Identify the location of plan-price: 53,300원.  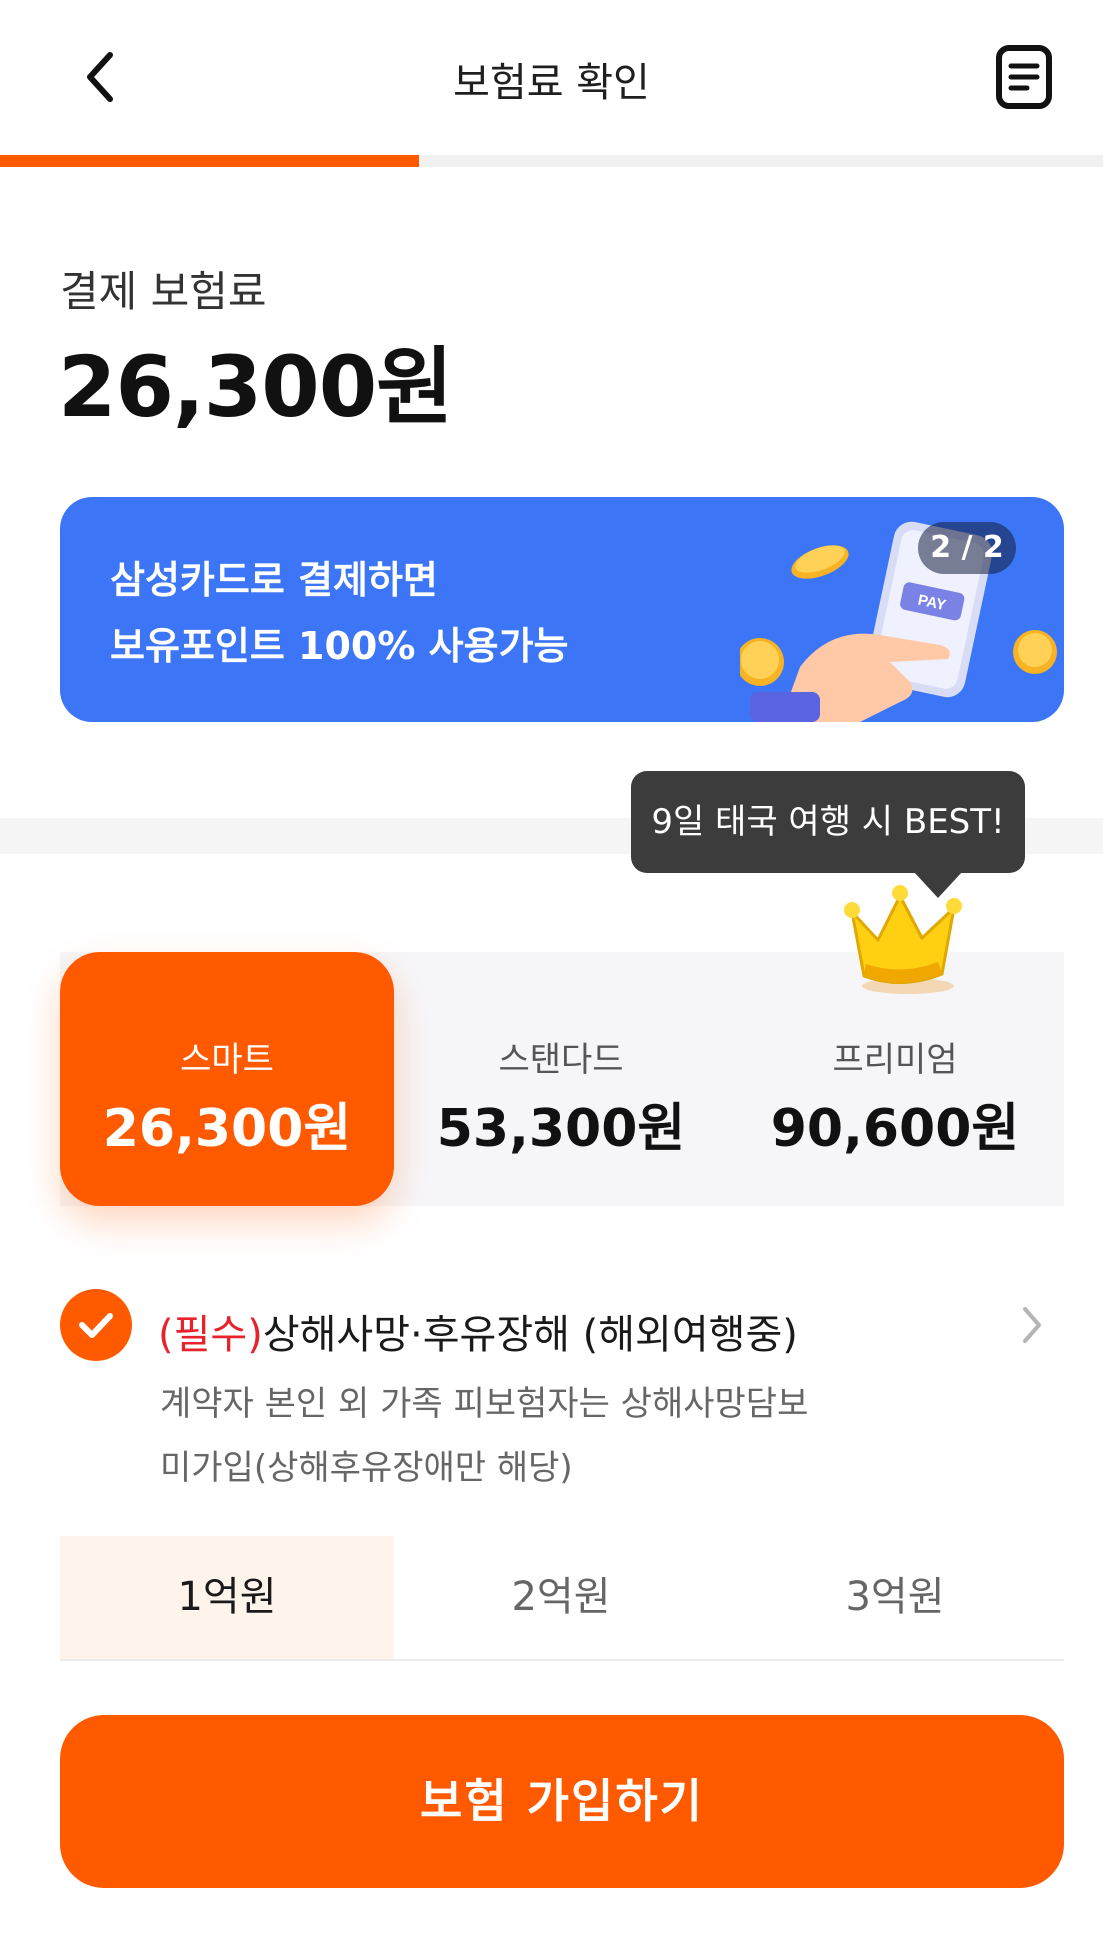
(561, 1129).